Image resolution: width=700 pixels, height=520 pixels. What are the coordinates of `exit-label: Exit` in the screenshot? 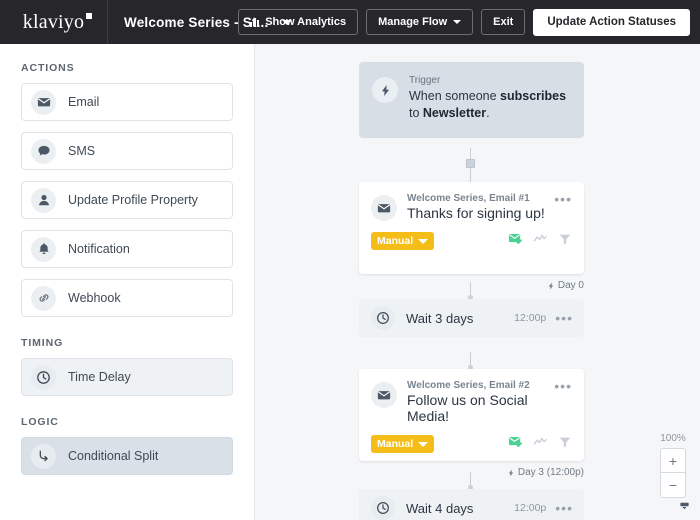 It's located at (503, 22).